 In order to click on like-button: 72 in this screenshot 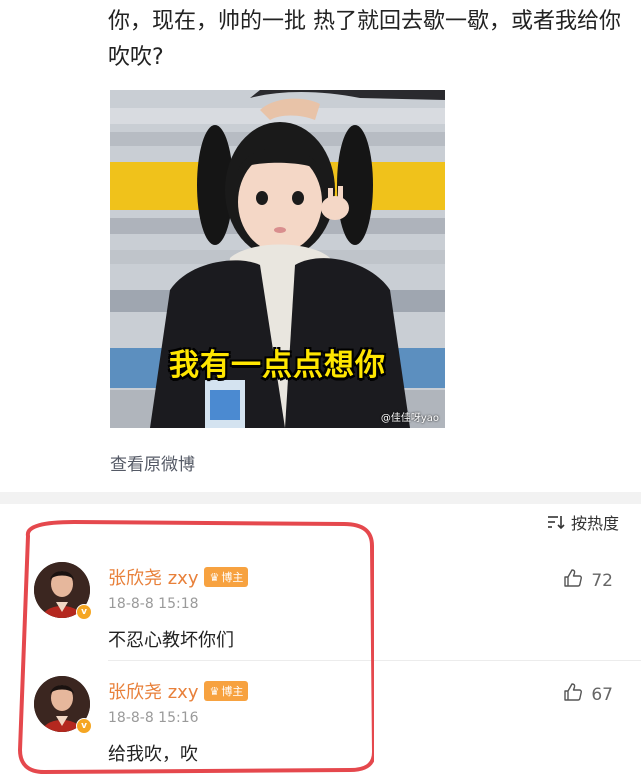, I will do `click(588, 580)`.